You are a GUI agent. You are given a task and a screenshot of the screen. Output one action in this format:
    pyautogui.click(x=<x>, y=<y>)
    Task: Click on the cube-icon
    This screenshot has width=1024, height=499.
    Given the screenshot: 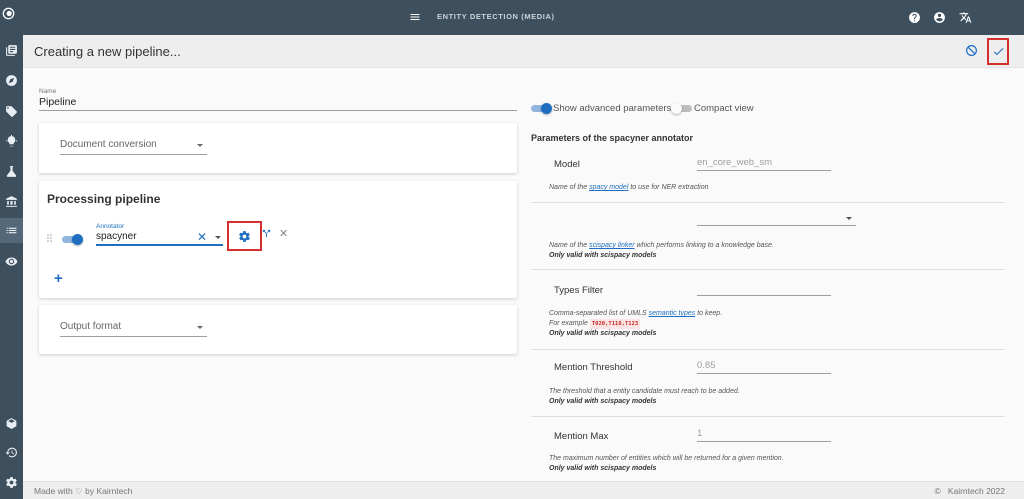 What is the action you would take?
    pyautogui.click(x=11, y=423)
    